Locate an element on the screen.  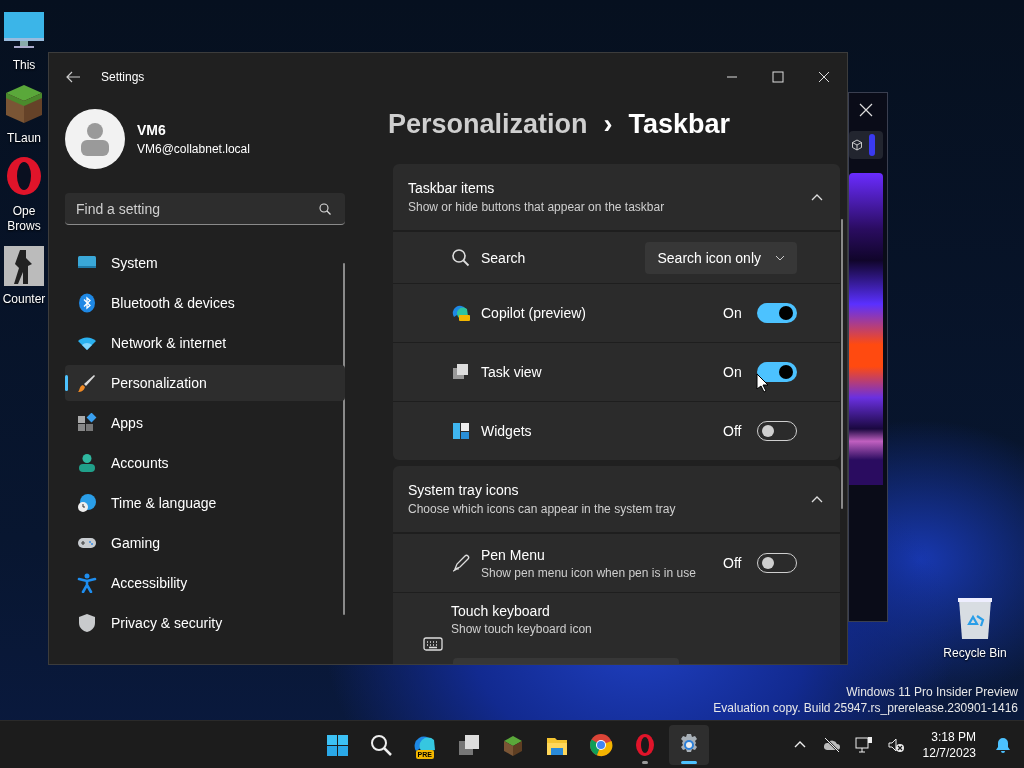
back-arrow-icon is located at coordinates (73, 77).